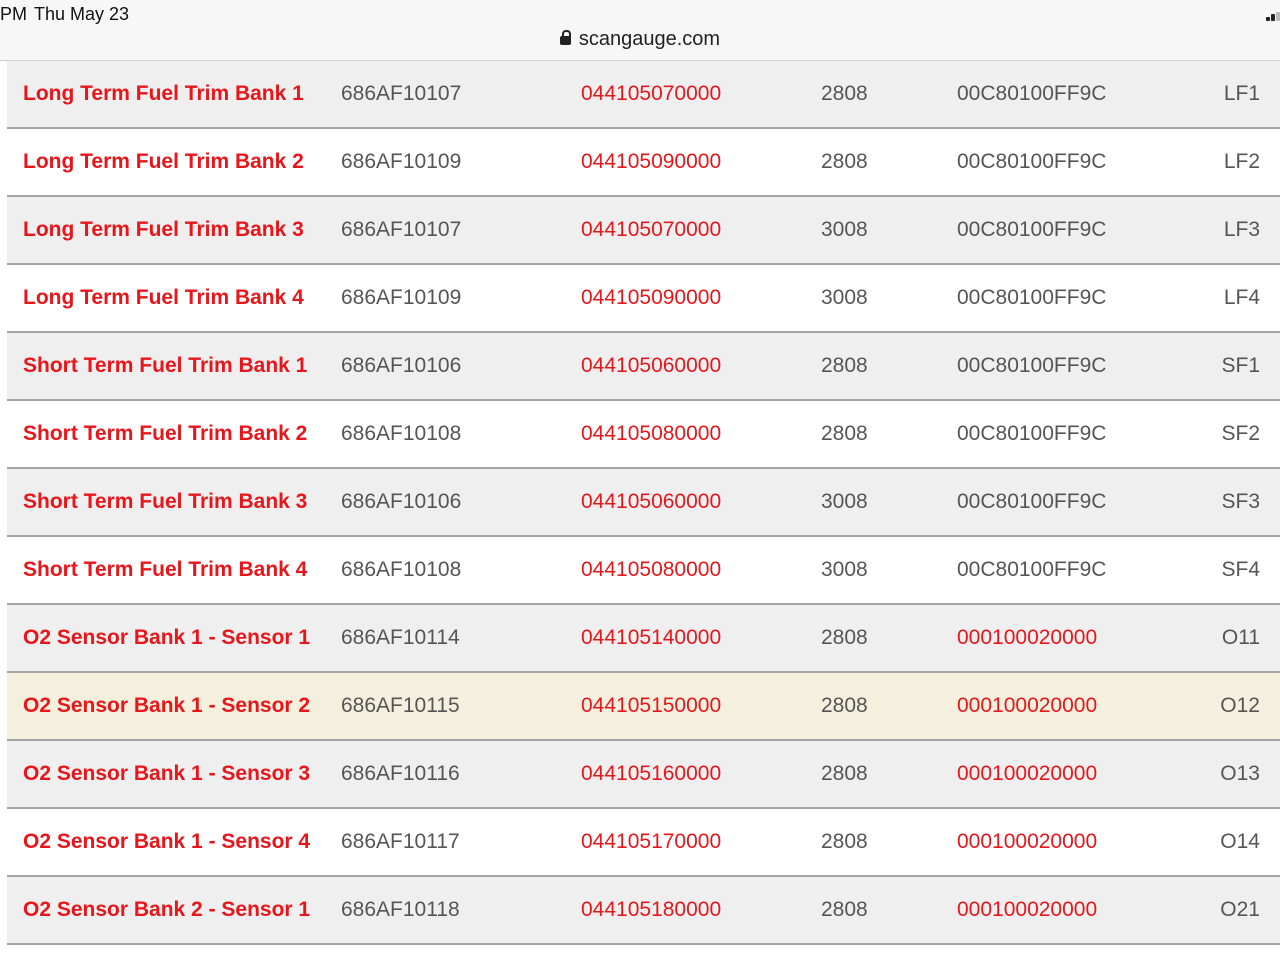 Image resolution: width=1280 pixels, height=960 pixels. I want to click on address-bar: scangauge.com, so click(640, 39).